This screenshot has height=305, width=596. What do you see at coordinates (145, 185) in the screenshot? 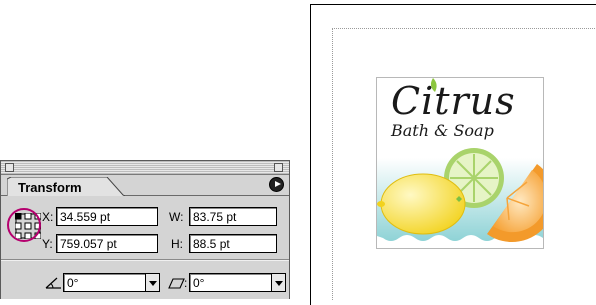
I see `panel-tab-row: Transform` at bounding box center [145, 185].